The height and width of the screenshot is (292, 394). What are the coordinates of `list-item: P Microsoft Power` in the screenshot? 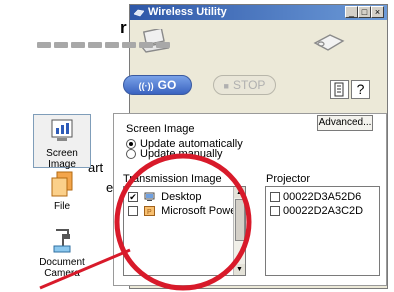 It's located at (184, 211).